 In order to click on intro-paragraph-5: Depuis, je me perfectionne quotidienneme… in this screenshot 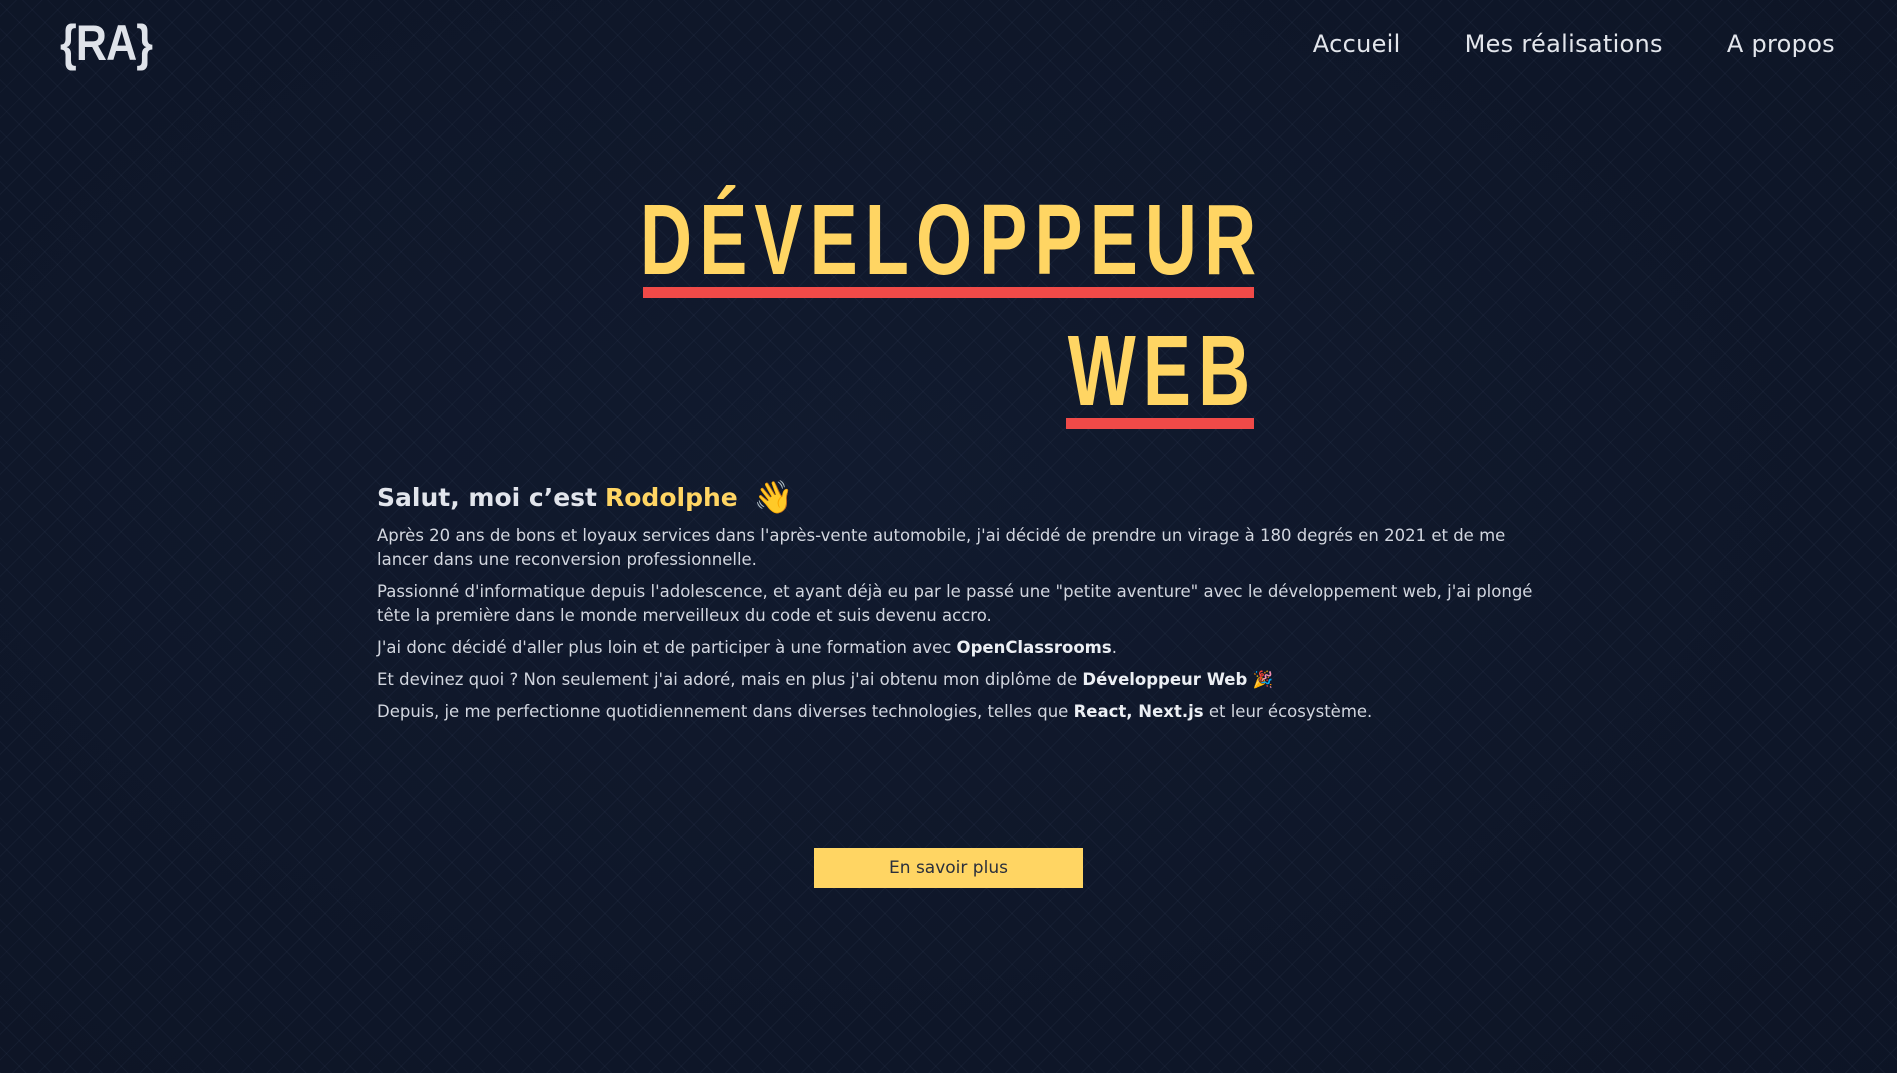, I will do `click(957, 712)`.